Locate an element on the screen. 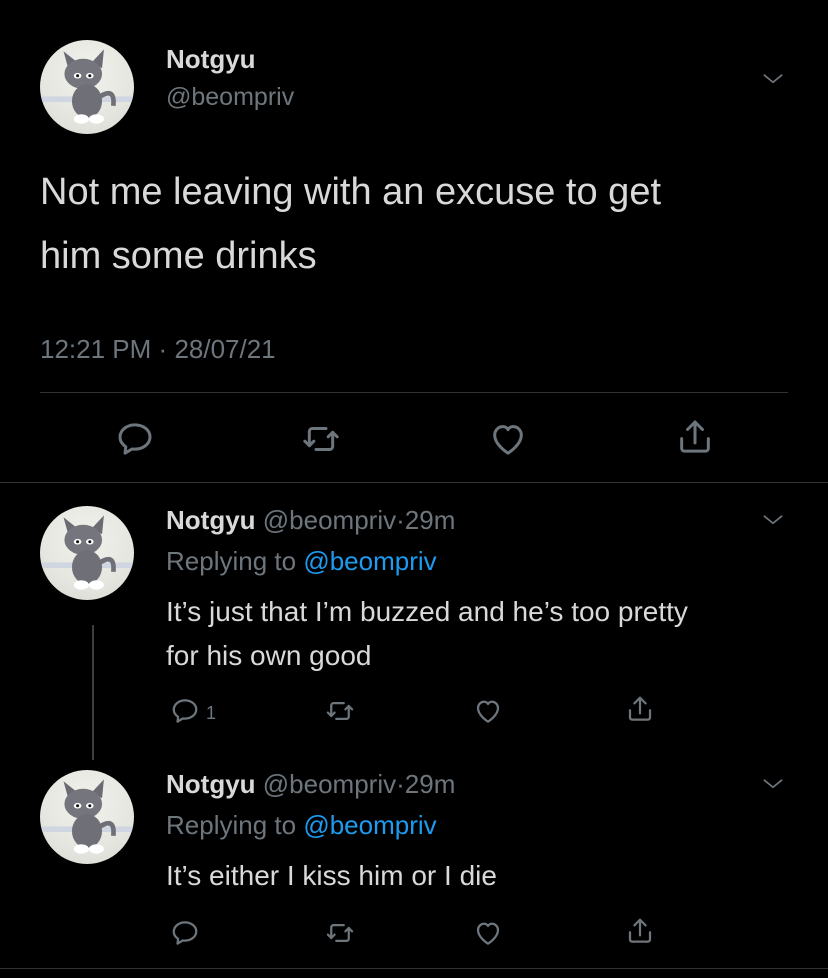 The width and height of the screenshot is (828, 978). tweet-timestamp: 12:21 PM · 28/07/21 is located at coordinates (158, 349).